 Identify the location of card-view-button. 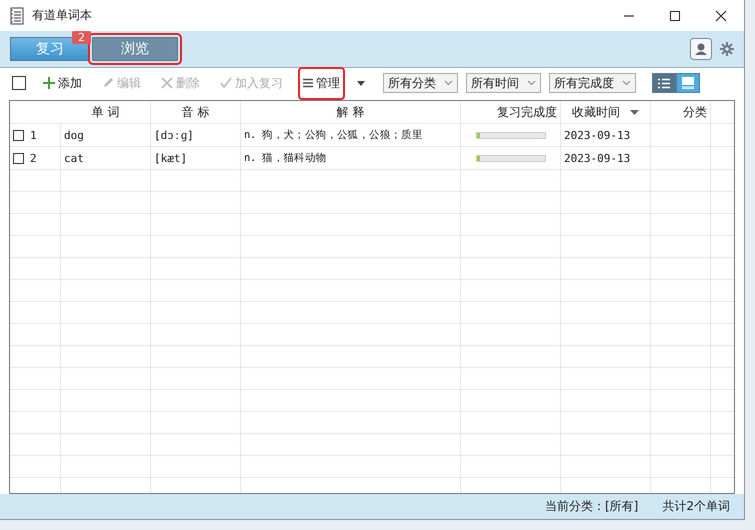
(688, 83).